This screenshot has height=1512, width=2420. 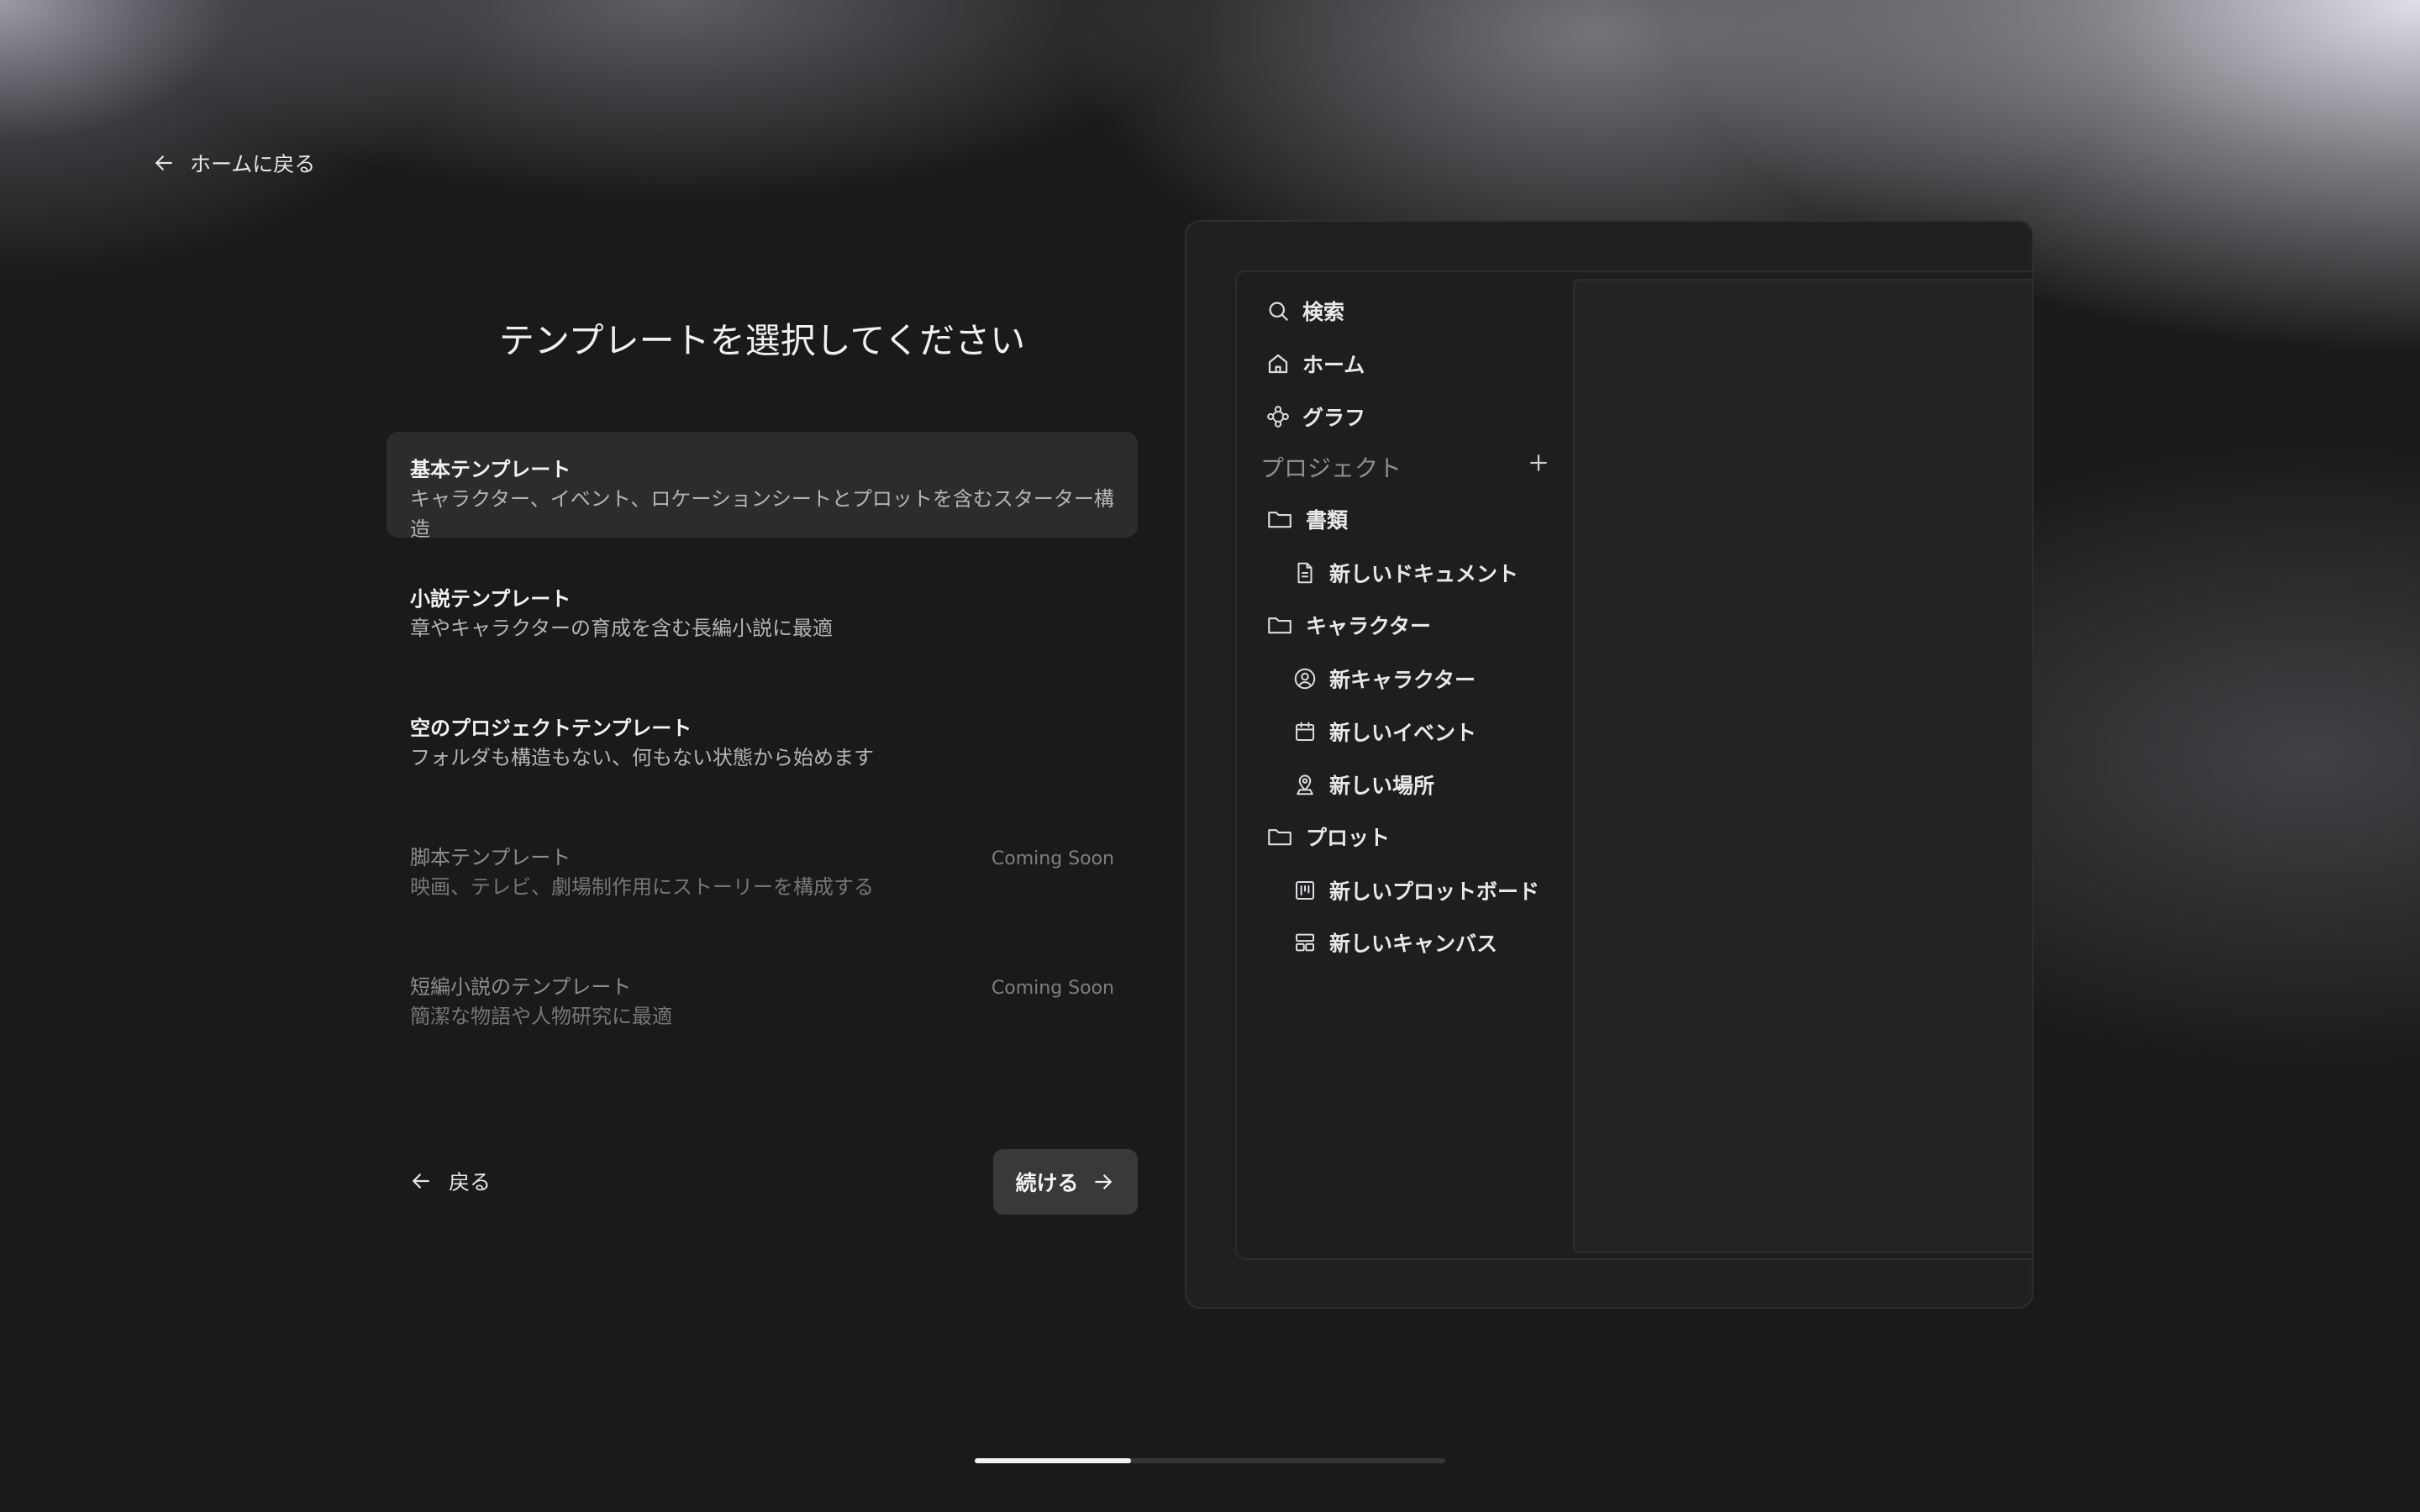 I want to click on template-description: 簡潔な物語や人物研究に最適, so click(x=541, y=1016).